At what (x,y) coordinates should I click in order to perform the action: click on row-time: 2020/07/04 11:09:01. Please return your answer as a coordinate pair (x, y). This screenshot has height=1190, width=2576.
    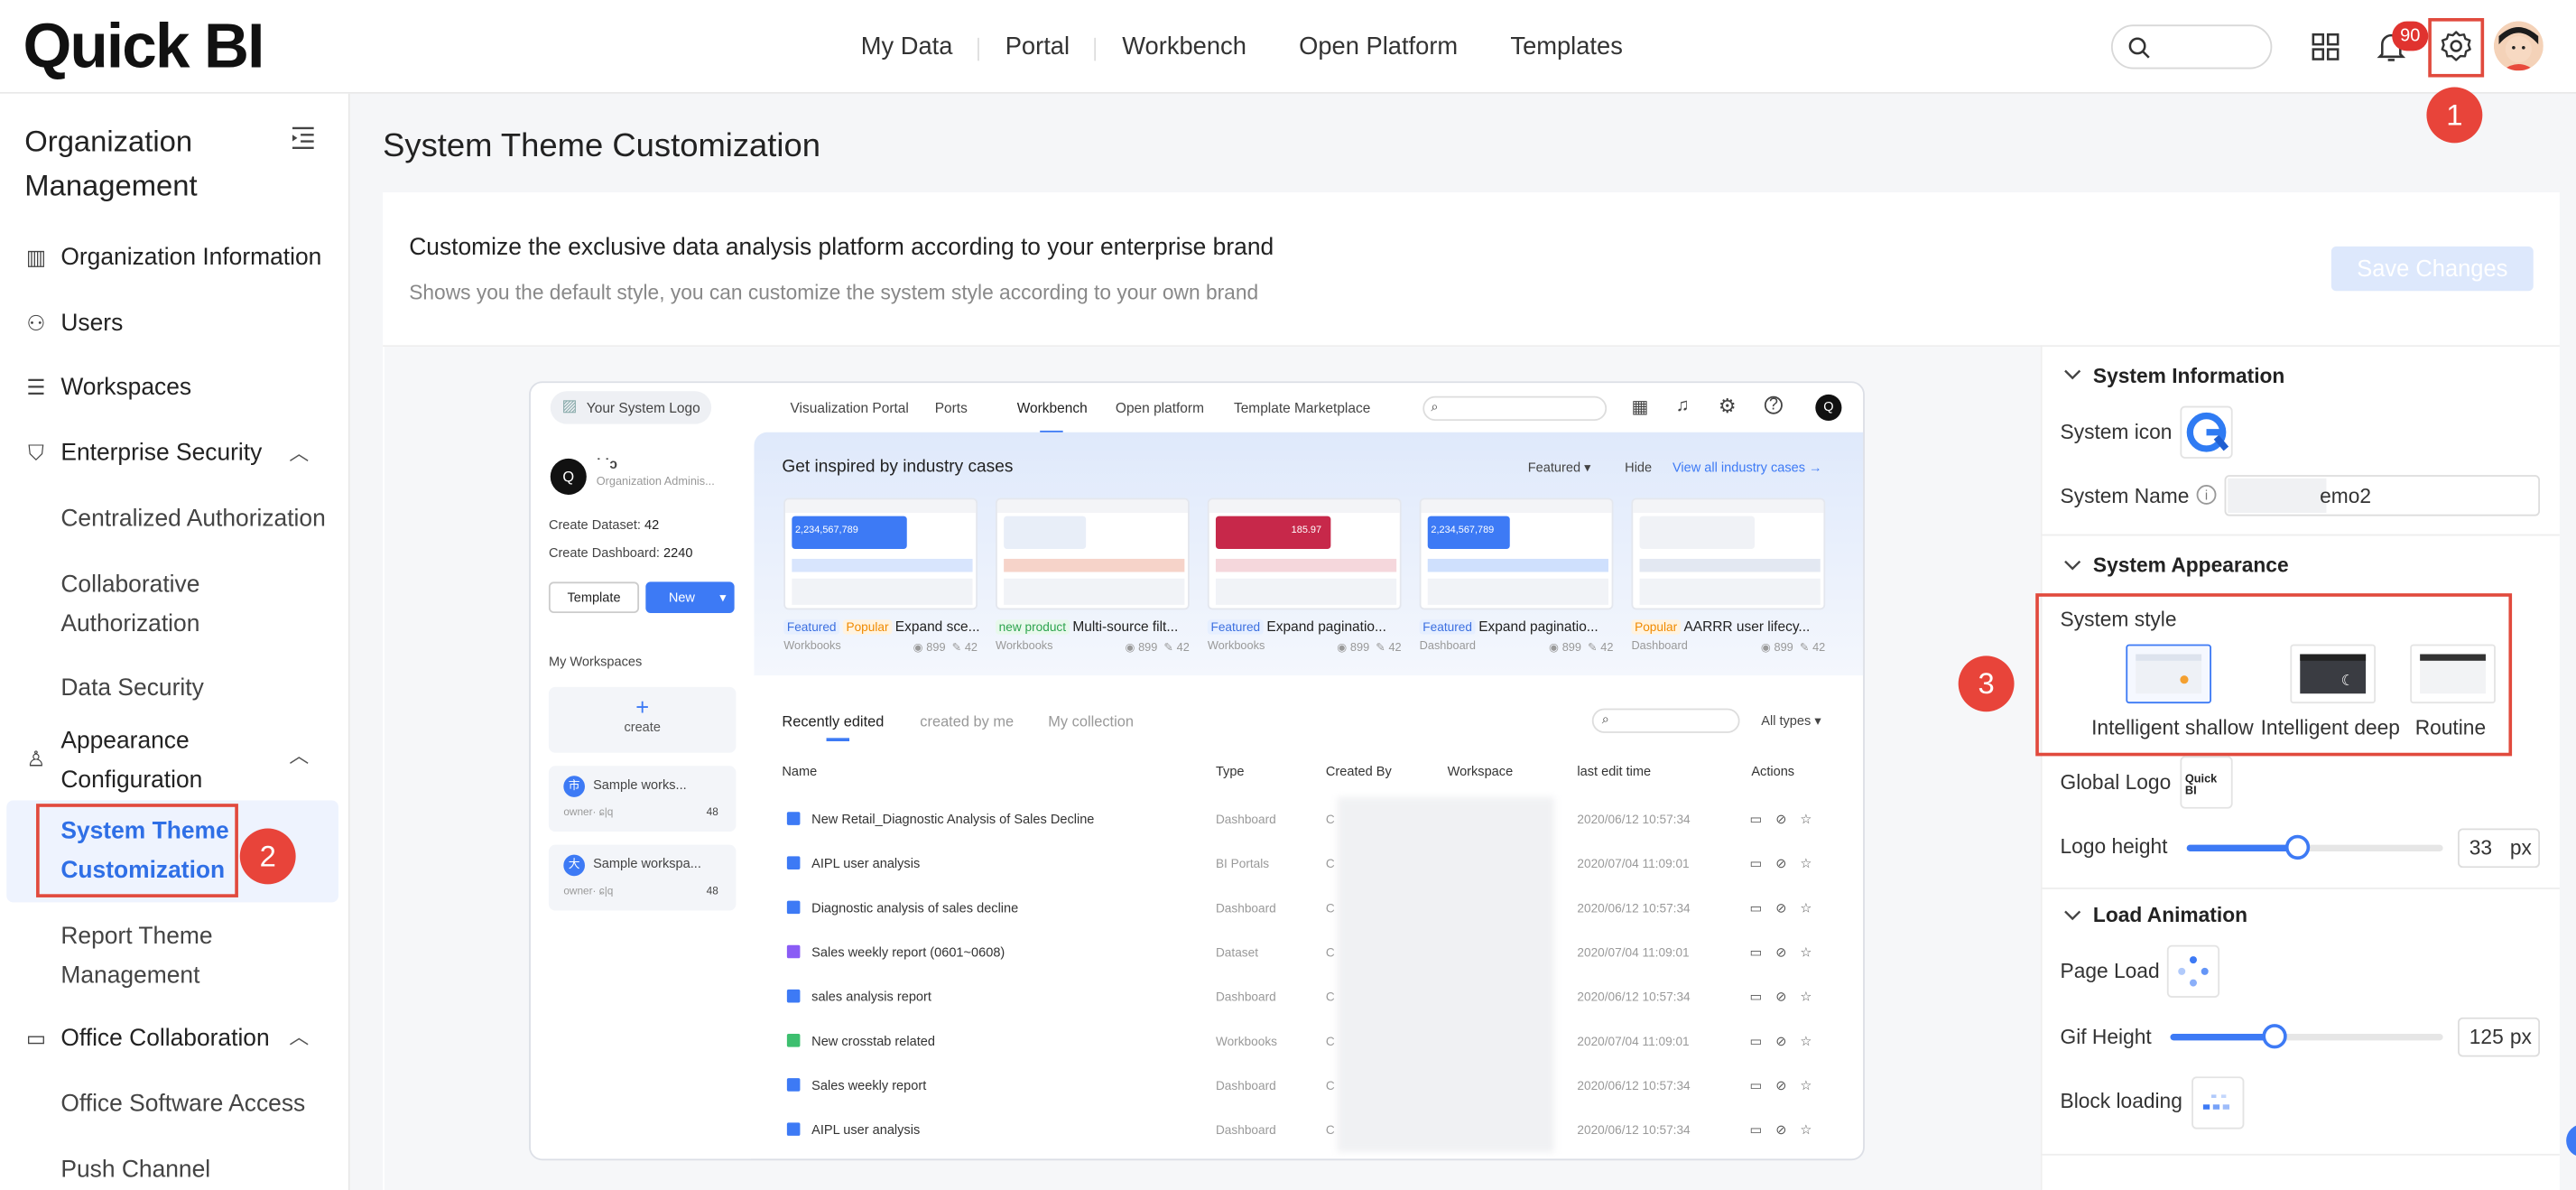
    Looking at the image, I should click on (1633, 1042).